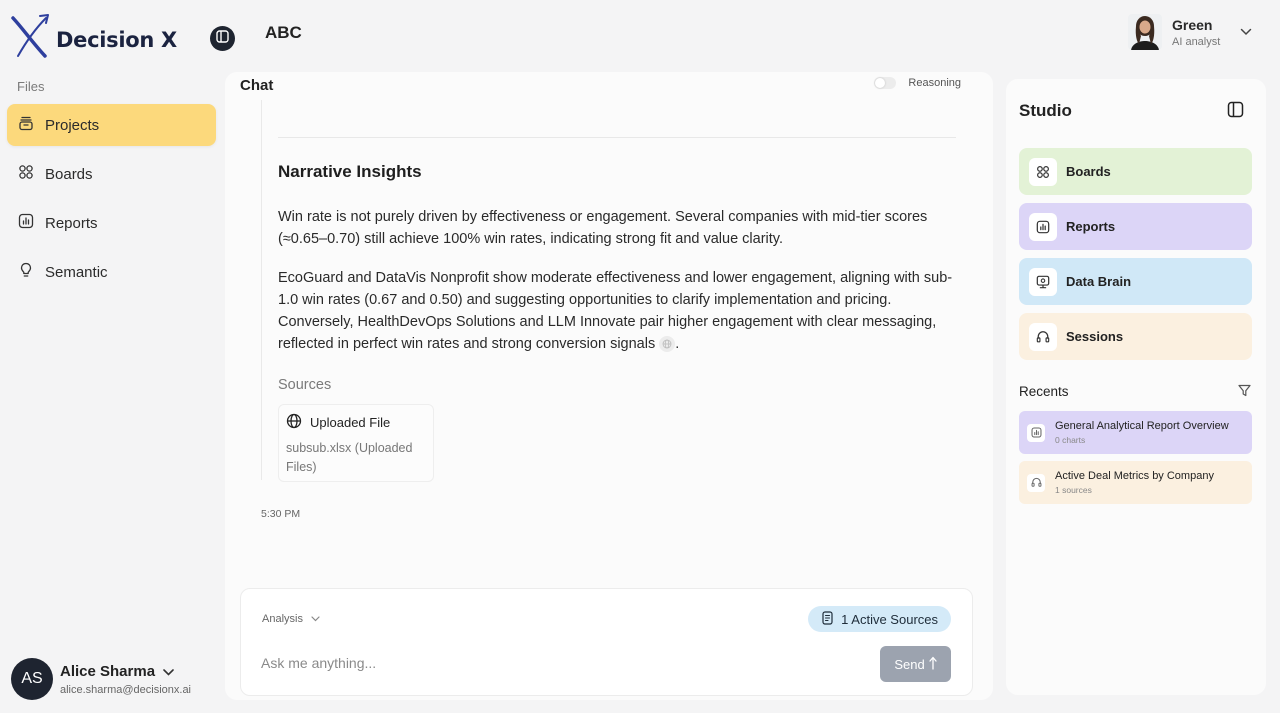 This screenshot has width=1280, height=713. Describe the element at coordinates (1043, 281) in the screenshot. I see `monitor-brain-icon` at that location.